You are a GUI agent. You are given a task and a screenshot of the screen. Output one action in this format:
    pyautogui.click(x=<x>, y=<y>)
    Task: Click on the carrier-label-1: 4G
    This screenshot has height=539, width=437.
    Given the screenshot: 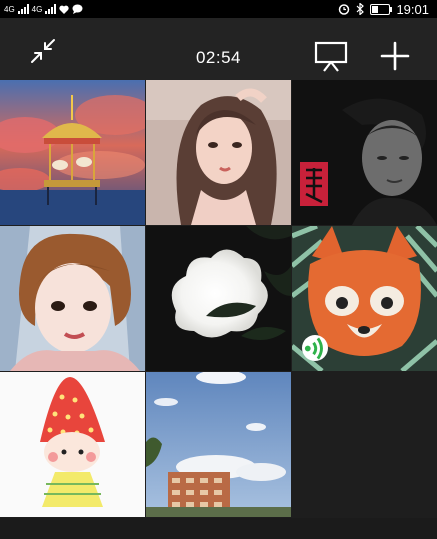 What is the action you would take?
    pyautogui.click(x=9, y=9)
    